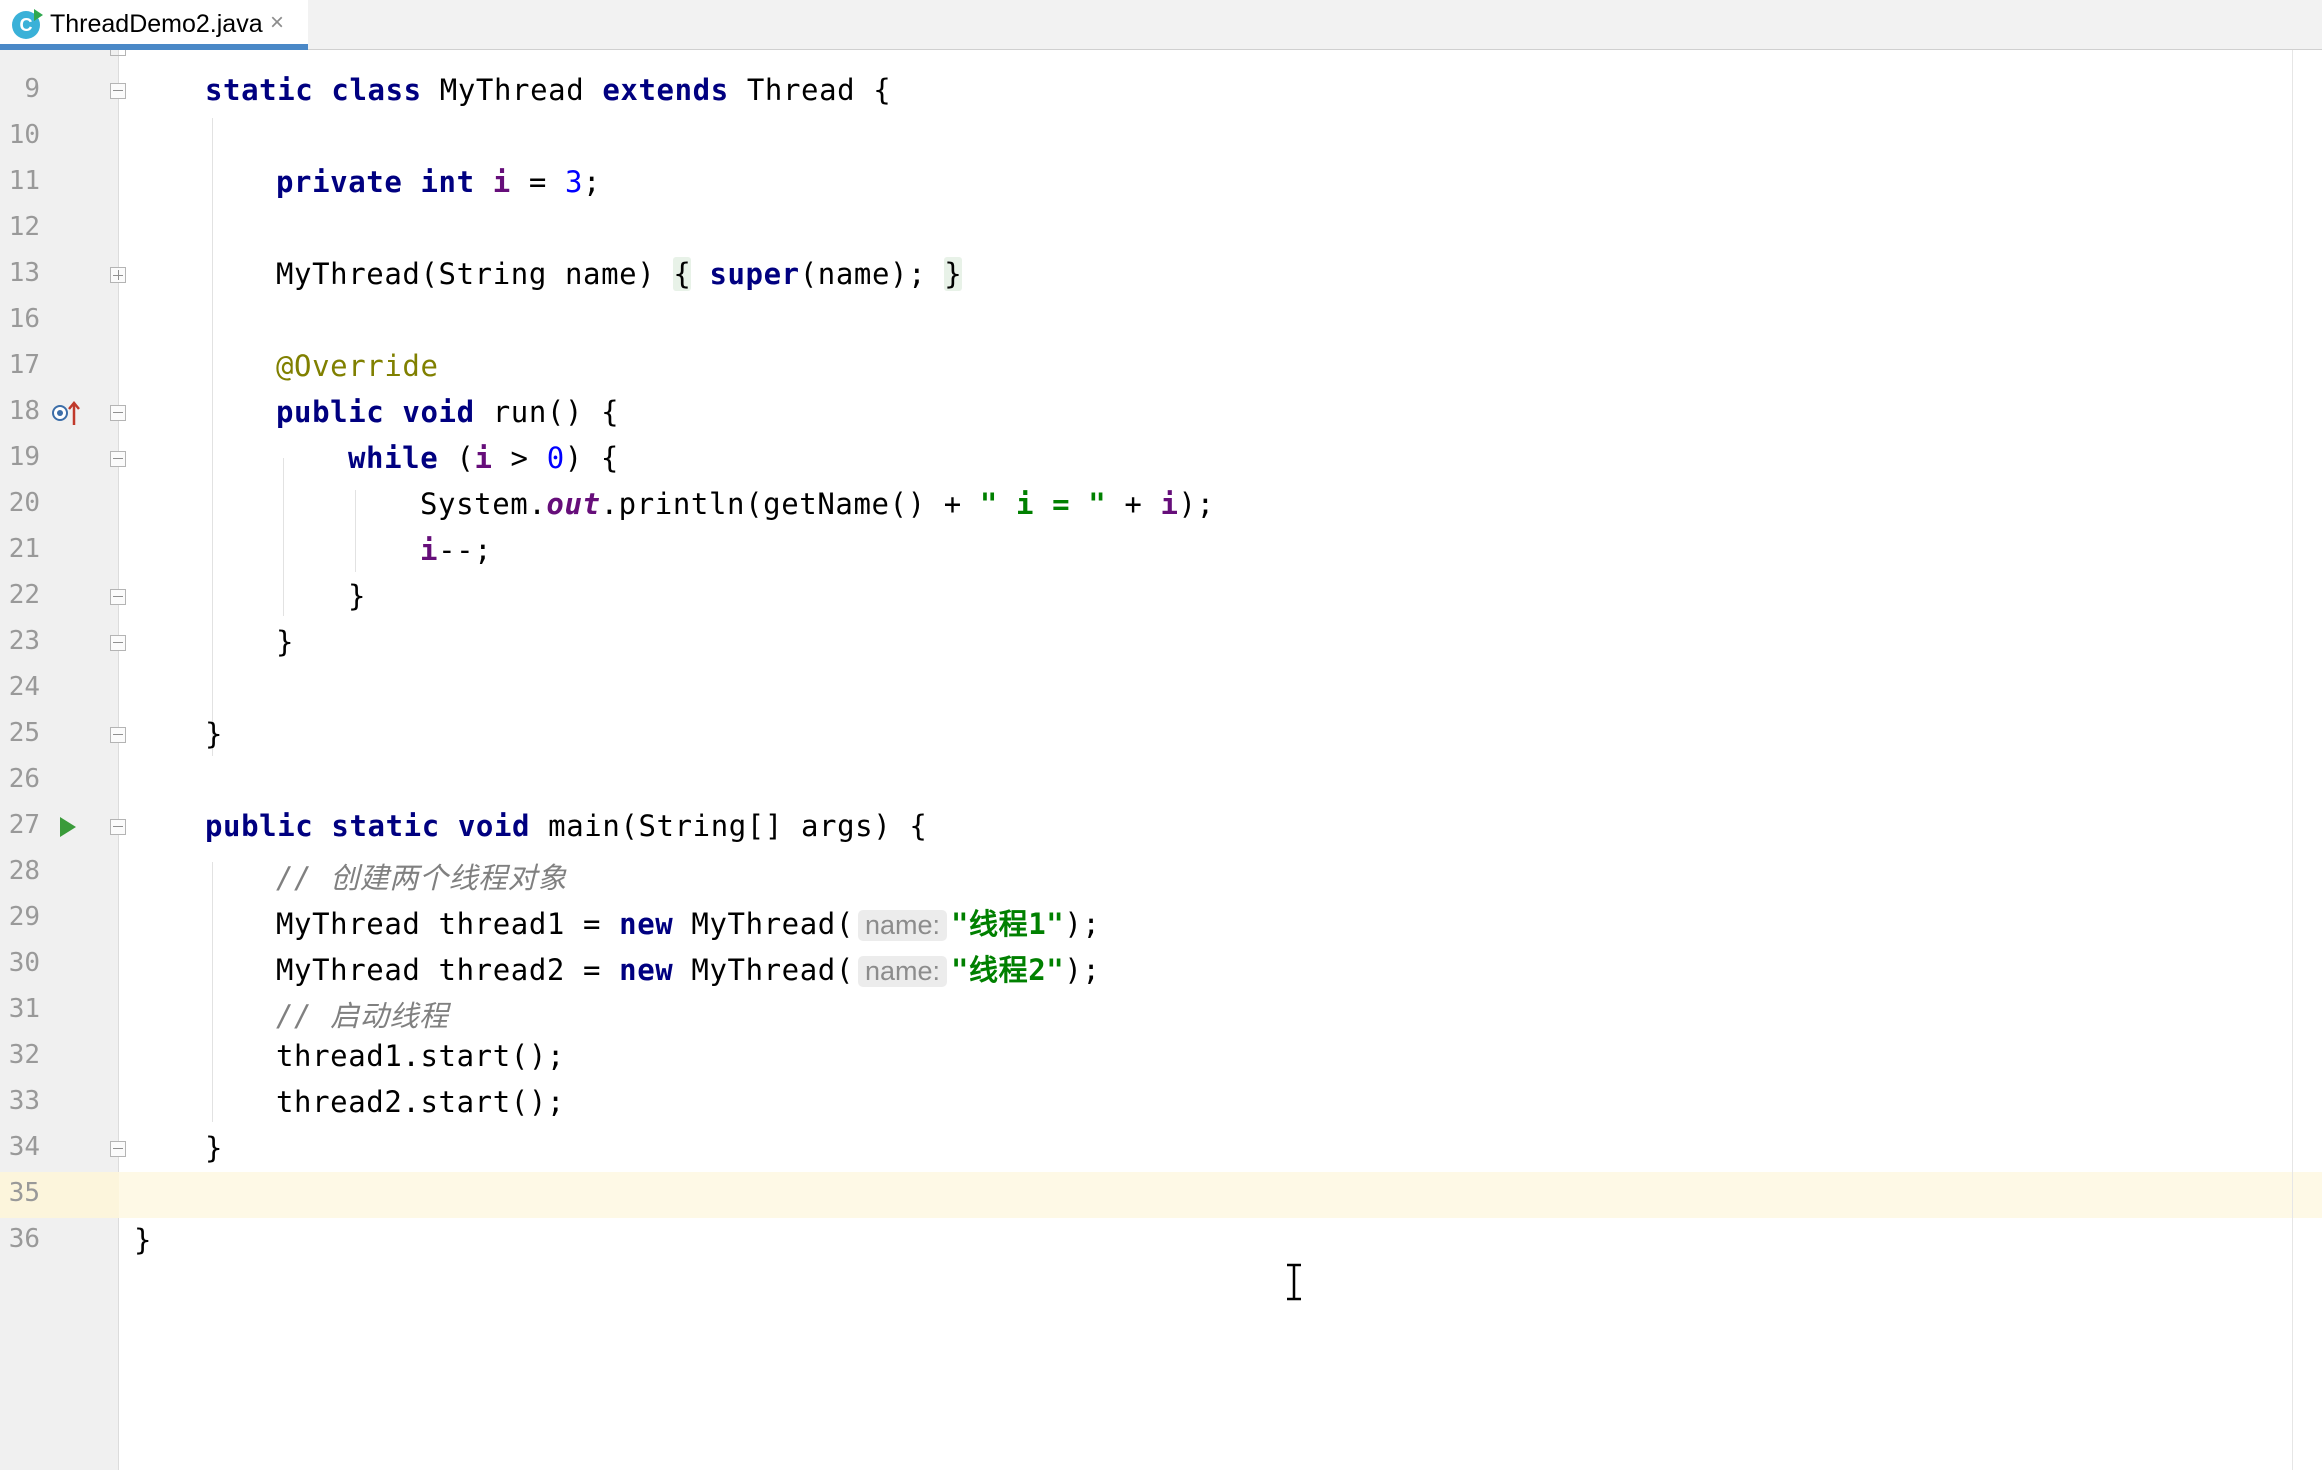 This screenshot has height=1470, width=2322. I want to click on line-number: 27, so click(24, 825).